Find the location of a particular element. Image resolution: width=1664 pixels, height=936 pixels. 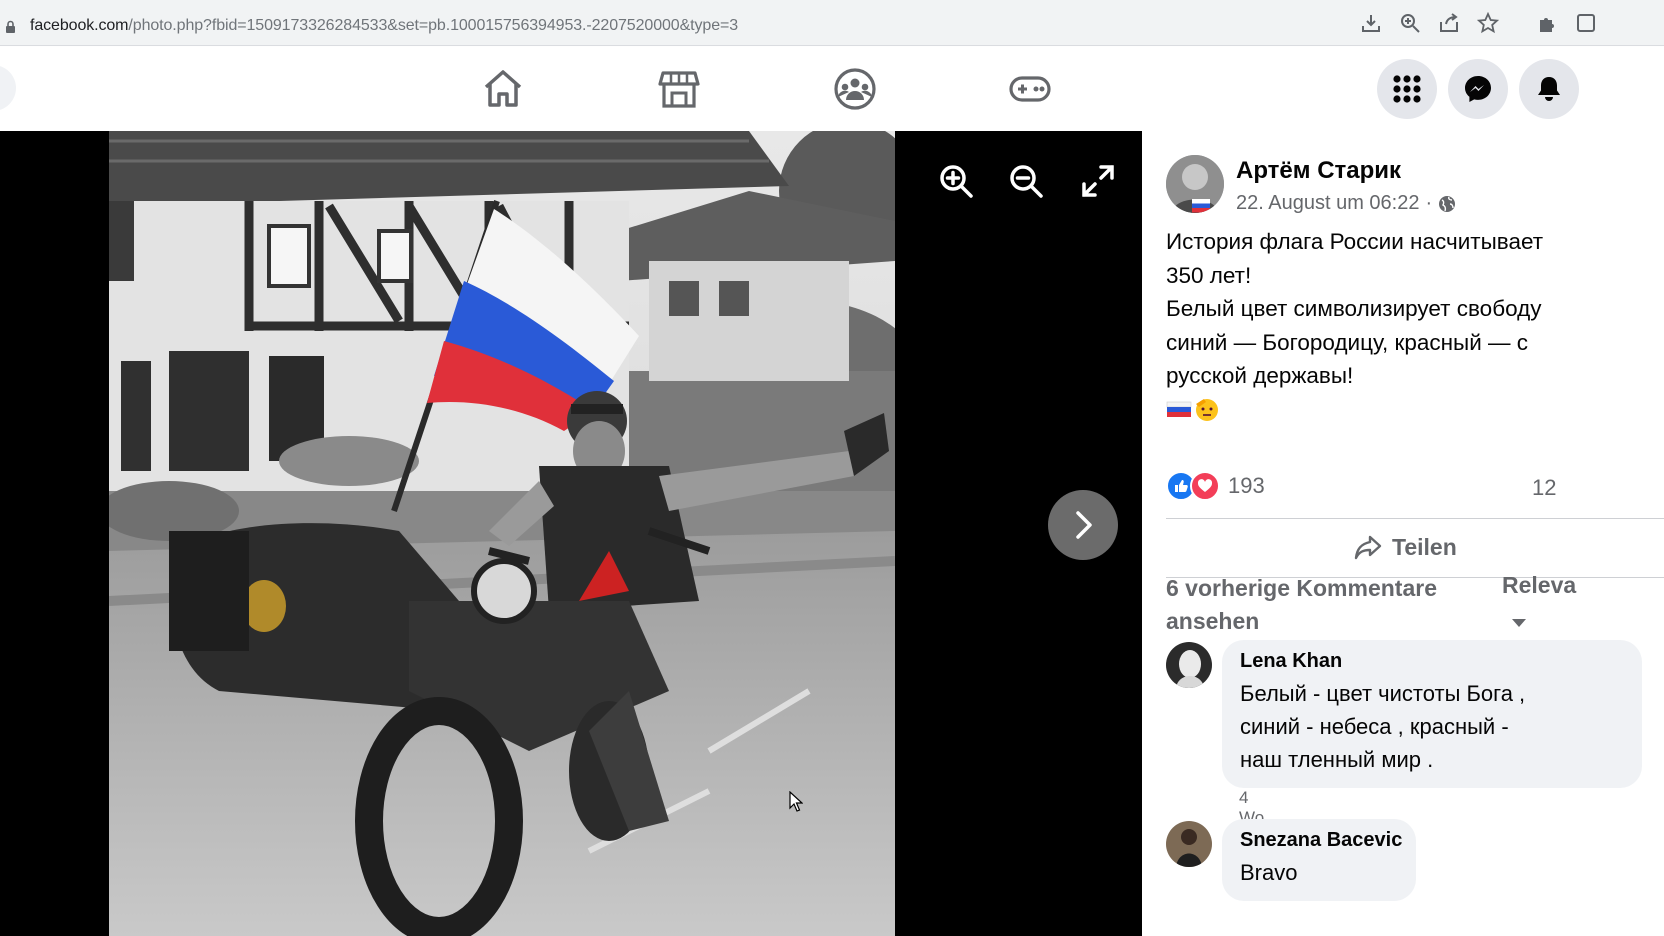

post-text-line: 350 лет! is located at coordinates (1209, 275).